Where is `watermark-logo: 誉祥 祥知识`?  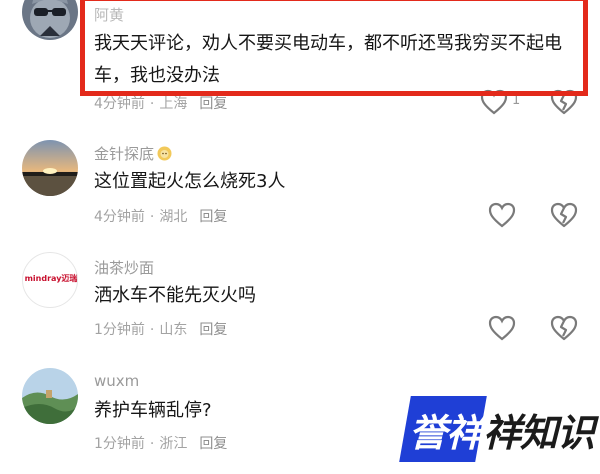 watermark-logo: 誉祥 祥知识 is located at coordinates (497, 429).